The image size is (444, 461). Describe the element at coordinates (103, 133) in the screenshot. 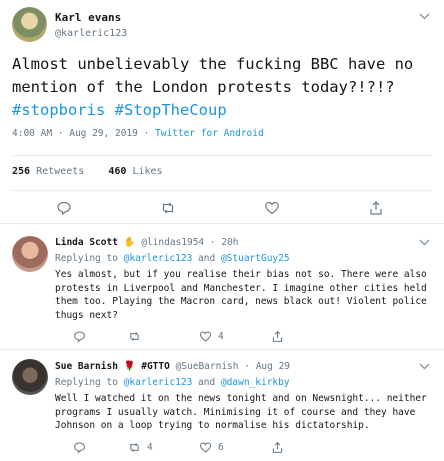

I see `tweet-date: Aug 29, 2019` at that location.